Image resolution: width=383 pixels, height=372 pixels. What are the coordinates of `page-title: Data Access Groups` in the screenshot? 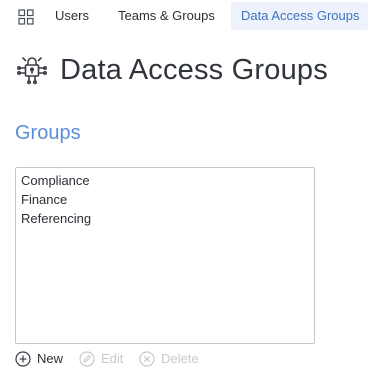 It's located at (194, 70).